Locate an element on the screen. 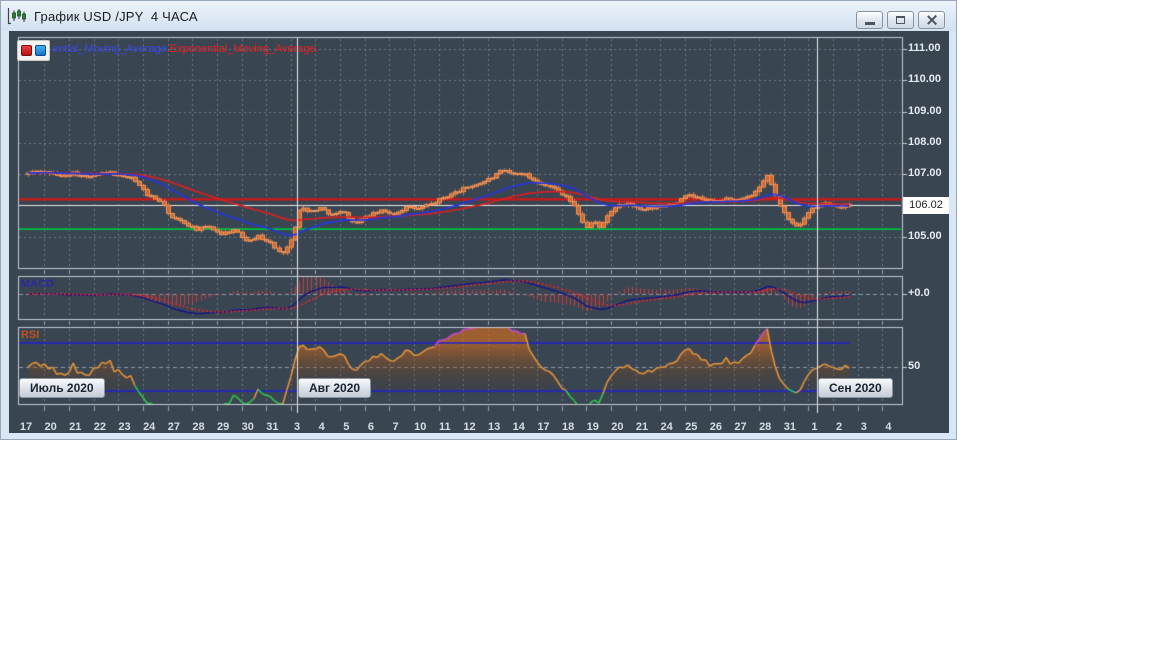 This screenshot has width=1152, height=648. current-price-box: 106.02 is located at coordinates (926, 205).